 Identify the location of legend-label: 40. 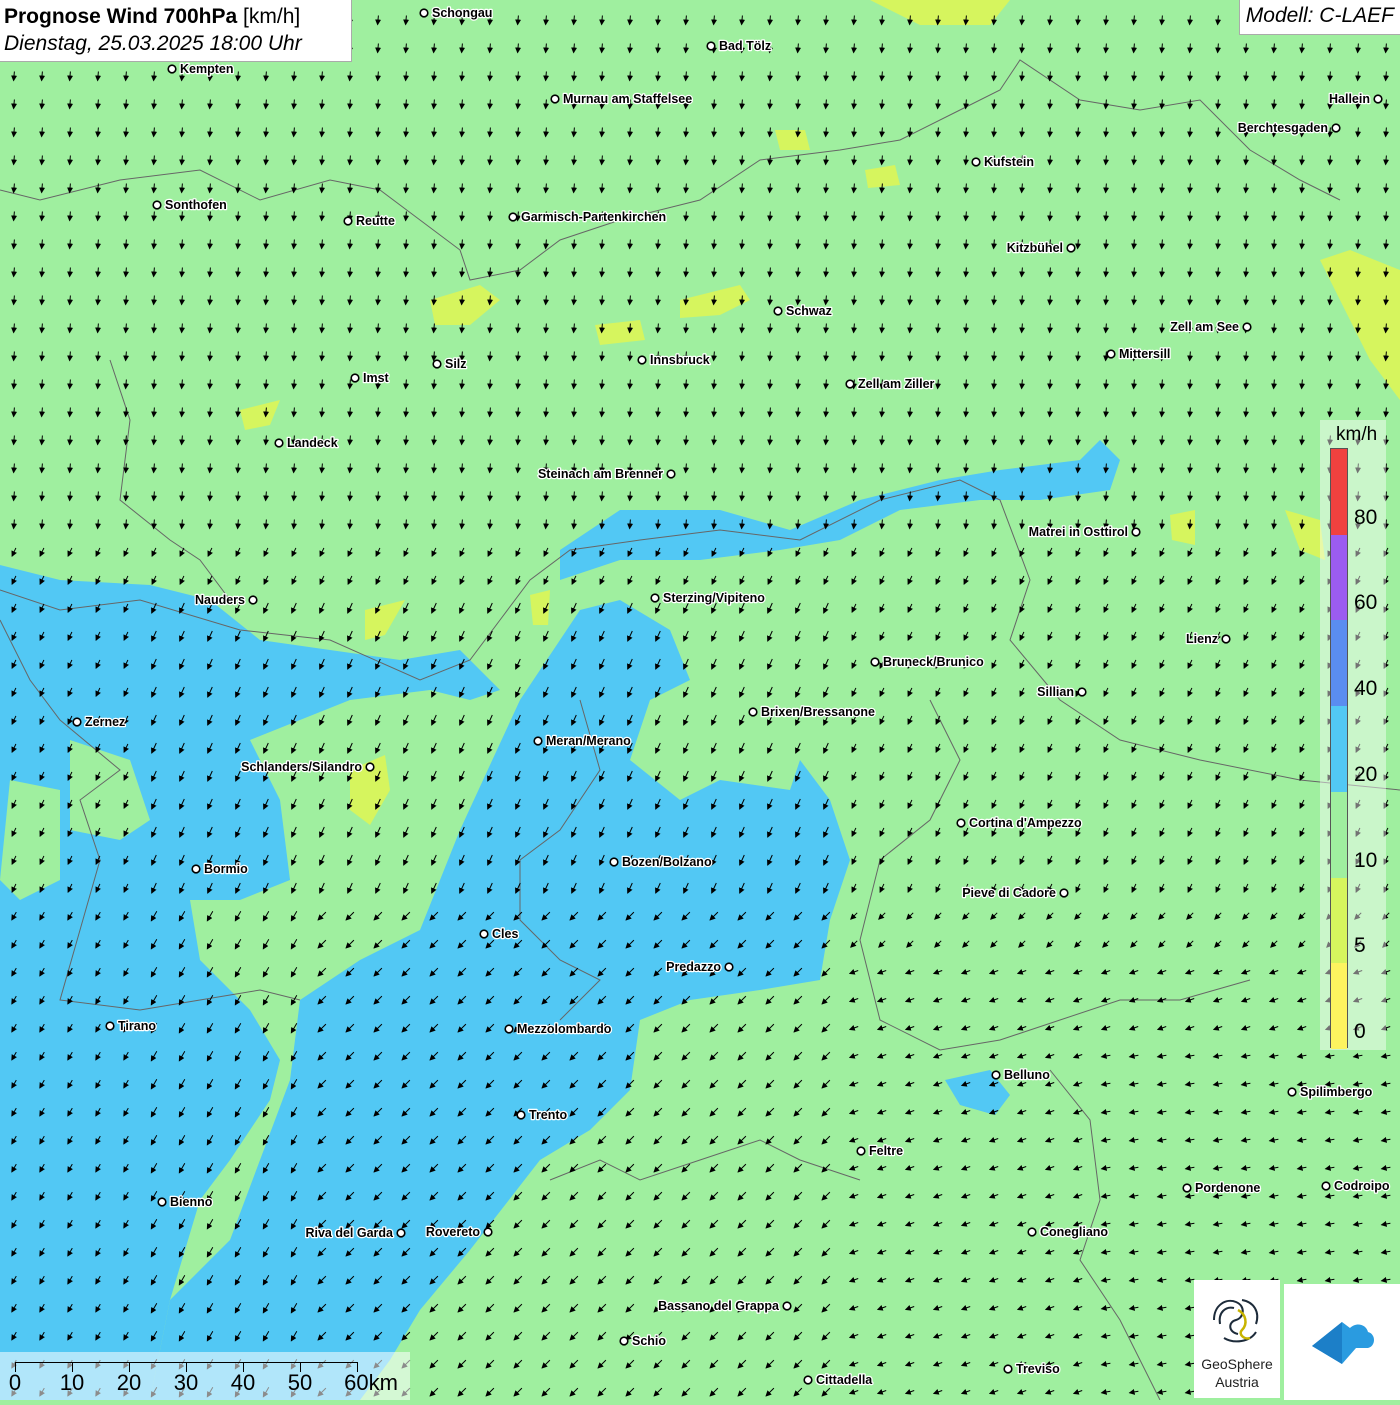
(1366, 689).